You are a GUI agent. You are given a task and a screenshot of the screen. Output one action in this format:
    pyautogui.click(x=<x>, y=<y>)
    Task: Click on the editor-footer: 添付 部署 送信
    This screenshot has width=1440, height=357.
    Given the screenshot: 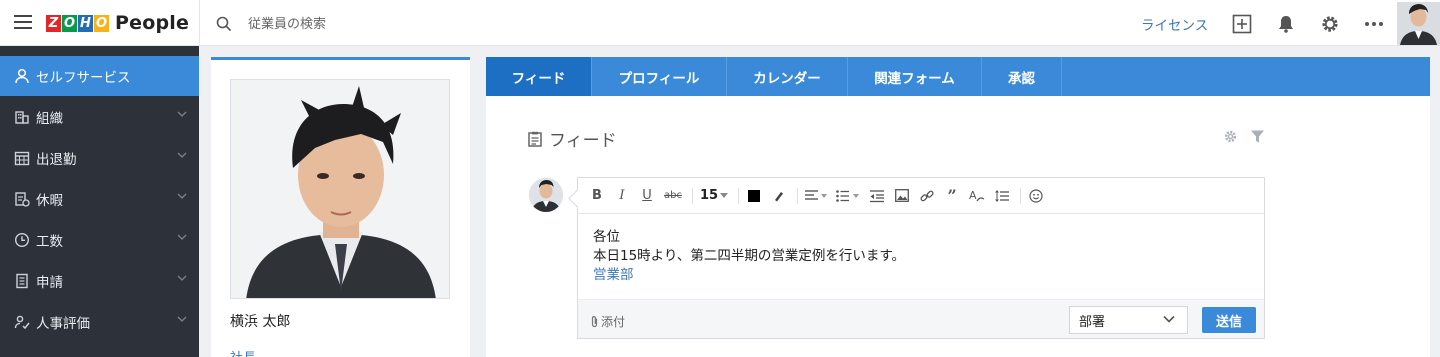 What is the action you would take?
    pyautogui.click(x=921, y=318)
    